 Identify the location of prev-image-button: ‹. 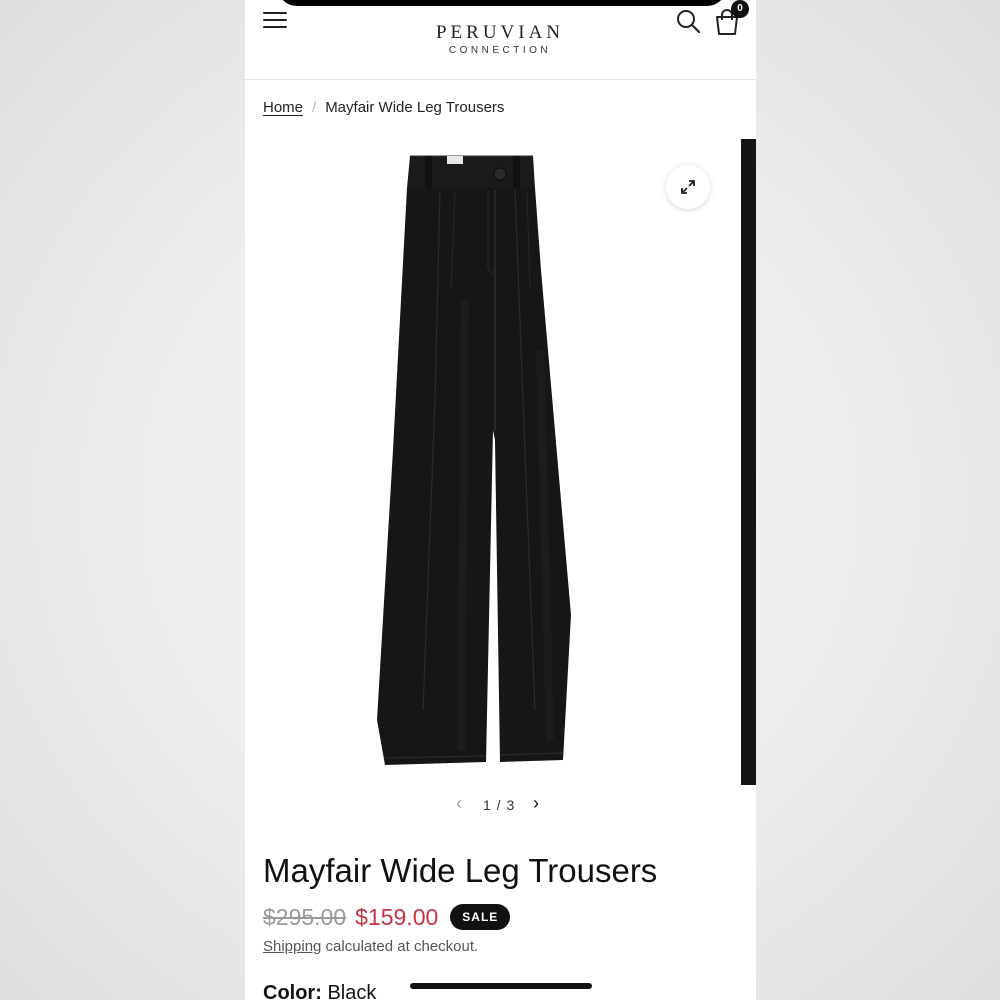
(459, 803).